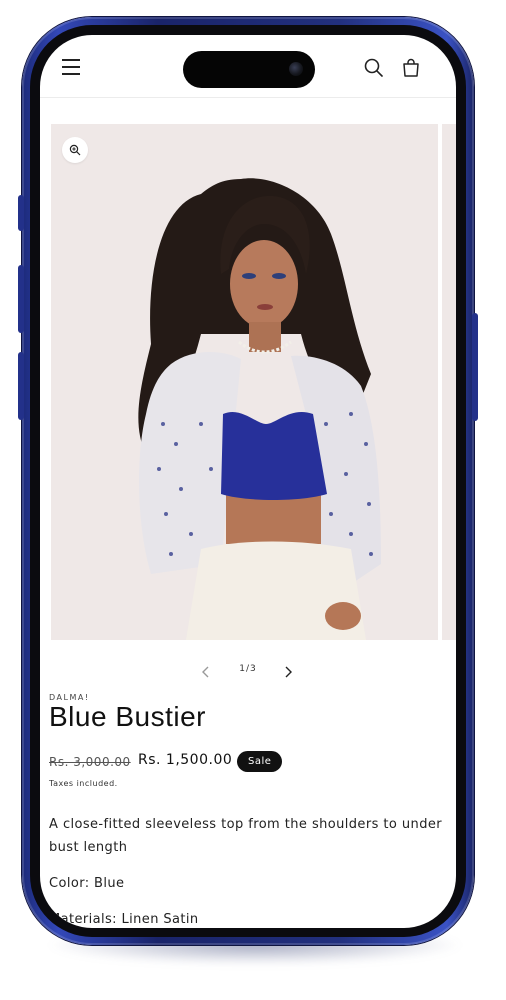 This screenshot has width=506, height=1000. What do you see at coordinates (296, 69) in the screenshot?
I see `front-camera` at bounding box center [296, 69].